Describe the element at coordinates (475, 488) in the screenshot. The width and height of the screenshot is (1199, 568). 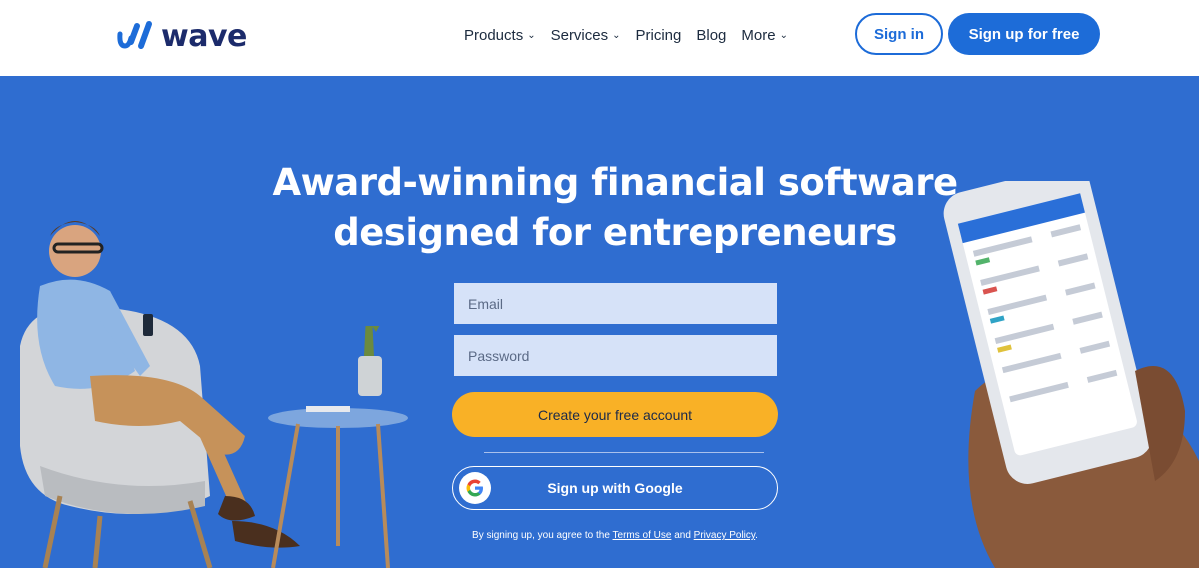
I see `google-g-icon` at that location.